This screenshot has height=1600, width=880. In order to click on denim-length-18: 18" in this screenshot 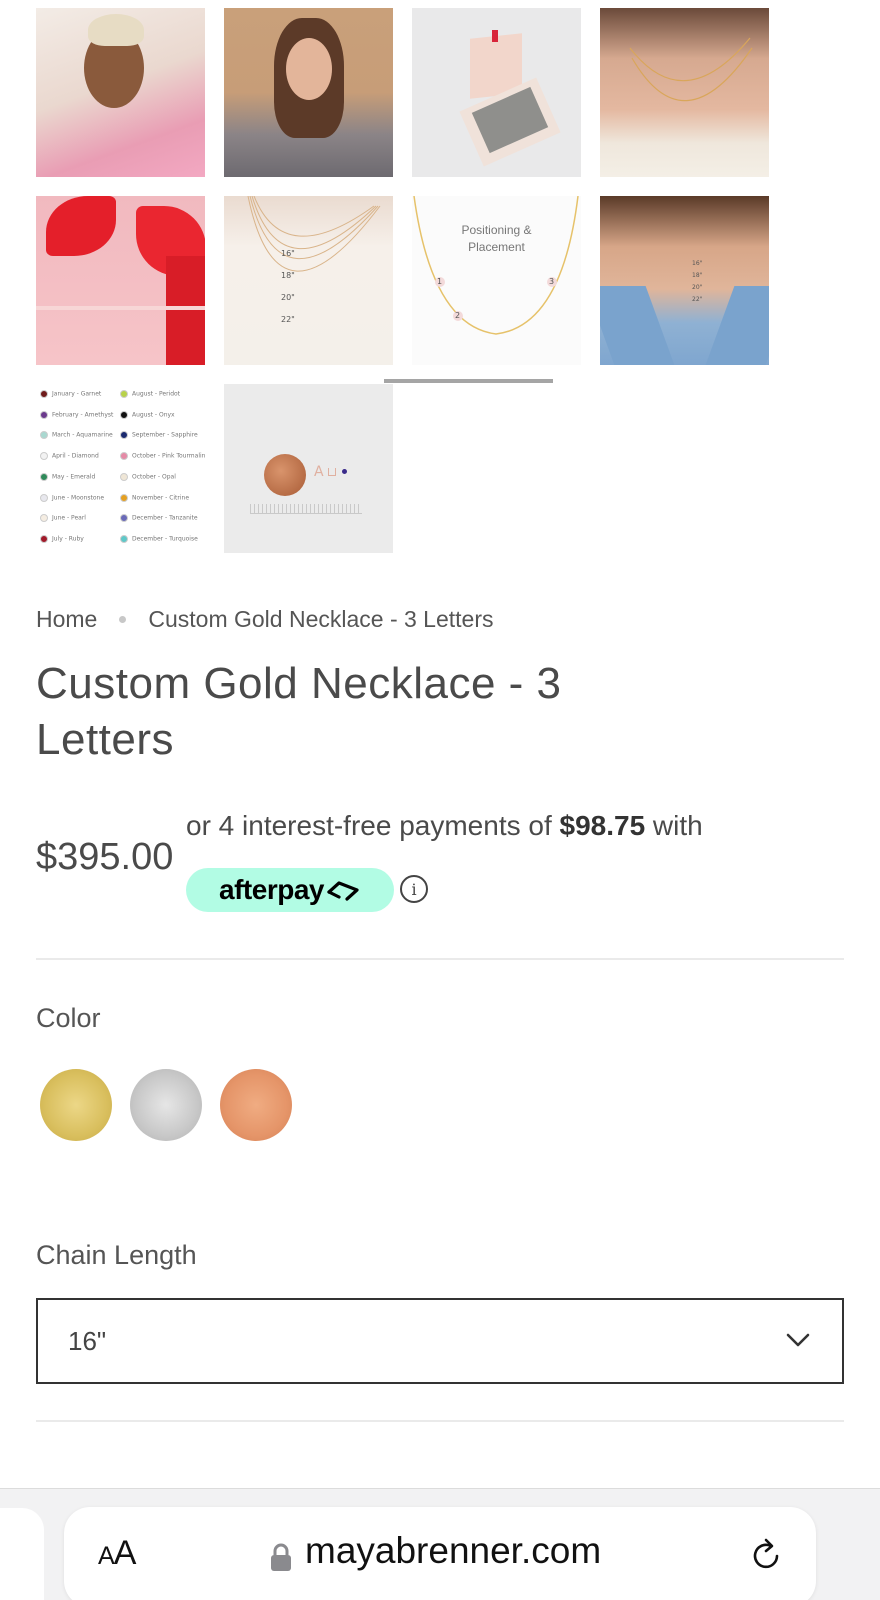, I will do `click(697, 275)`.